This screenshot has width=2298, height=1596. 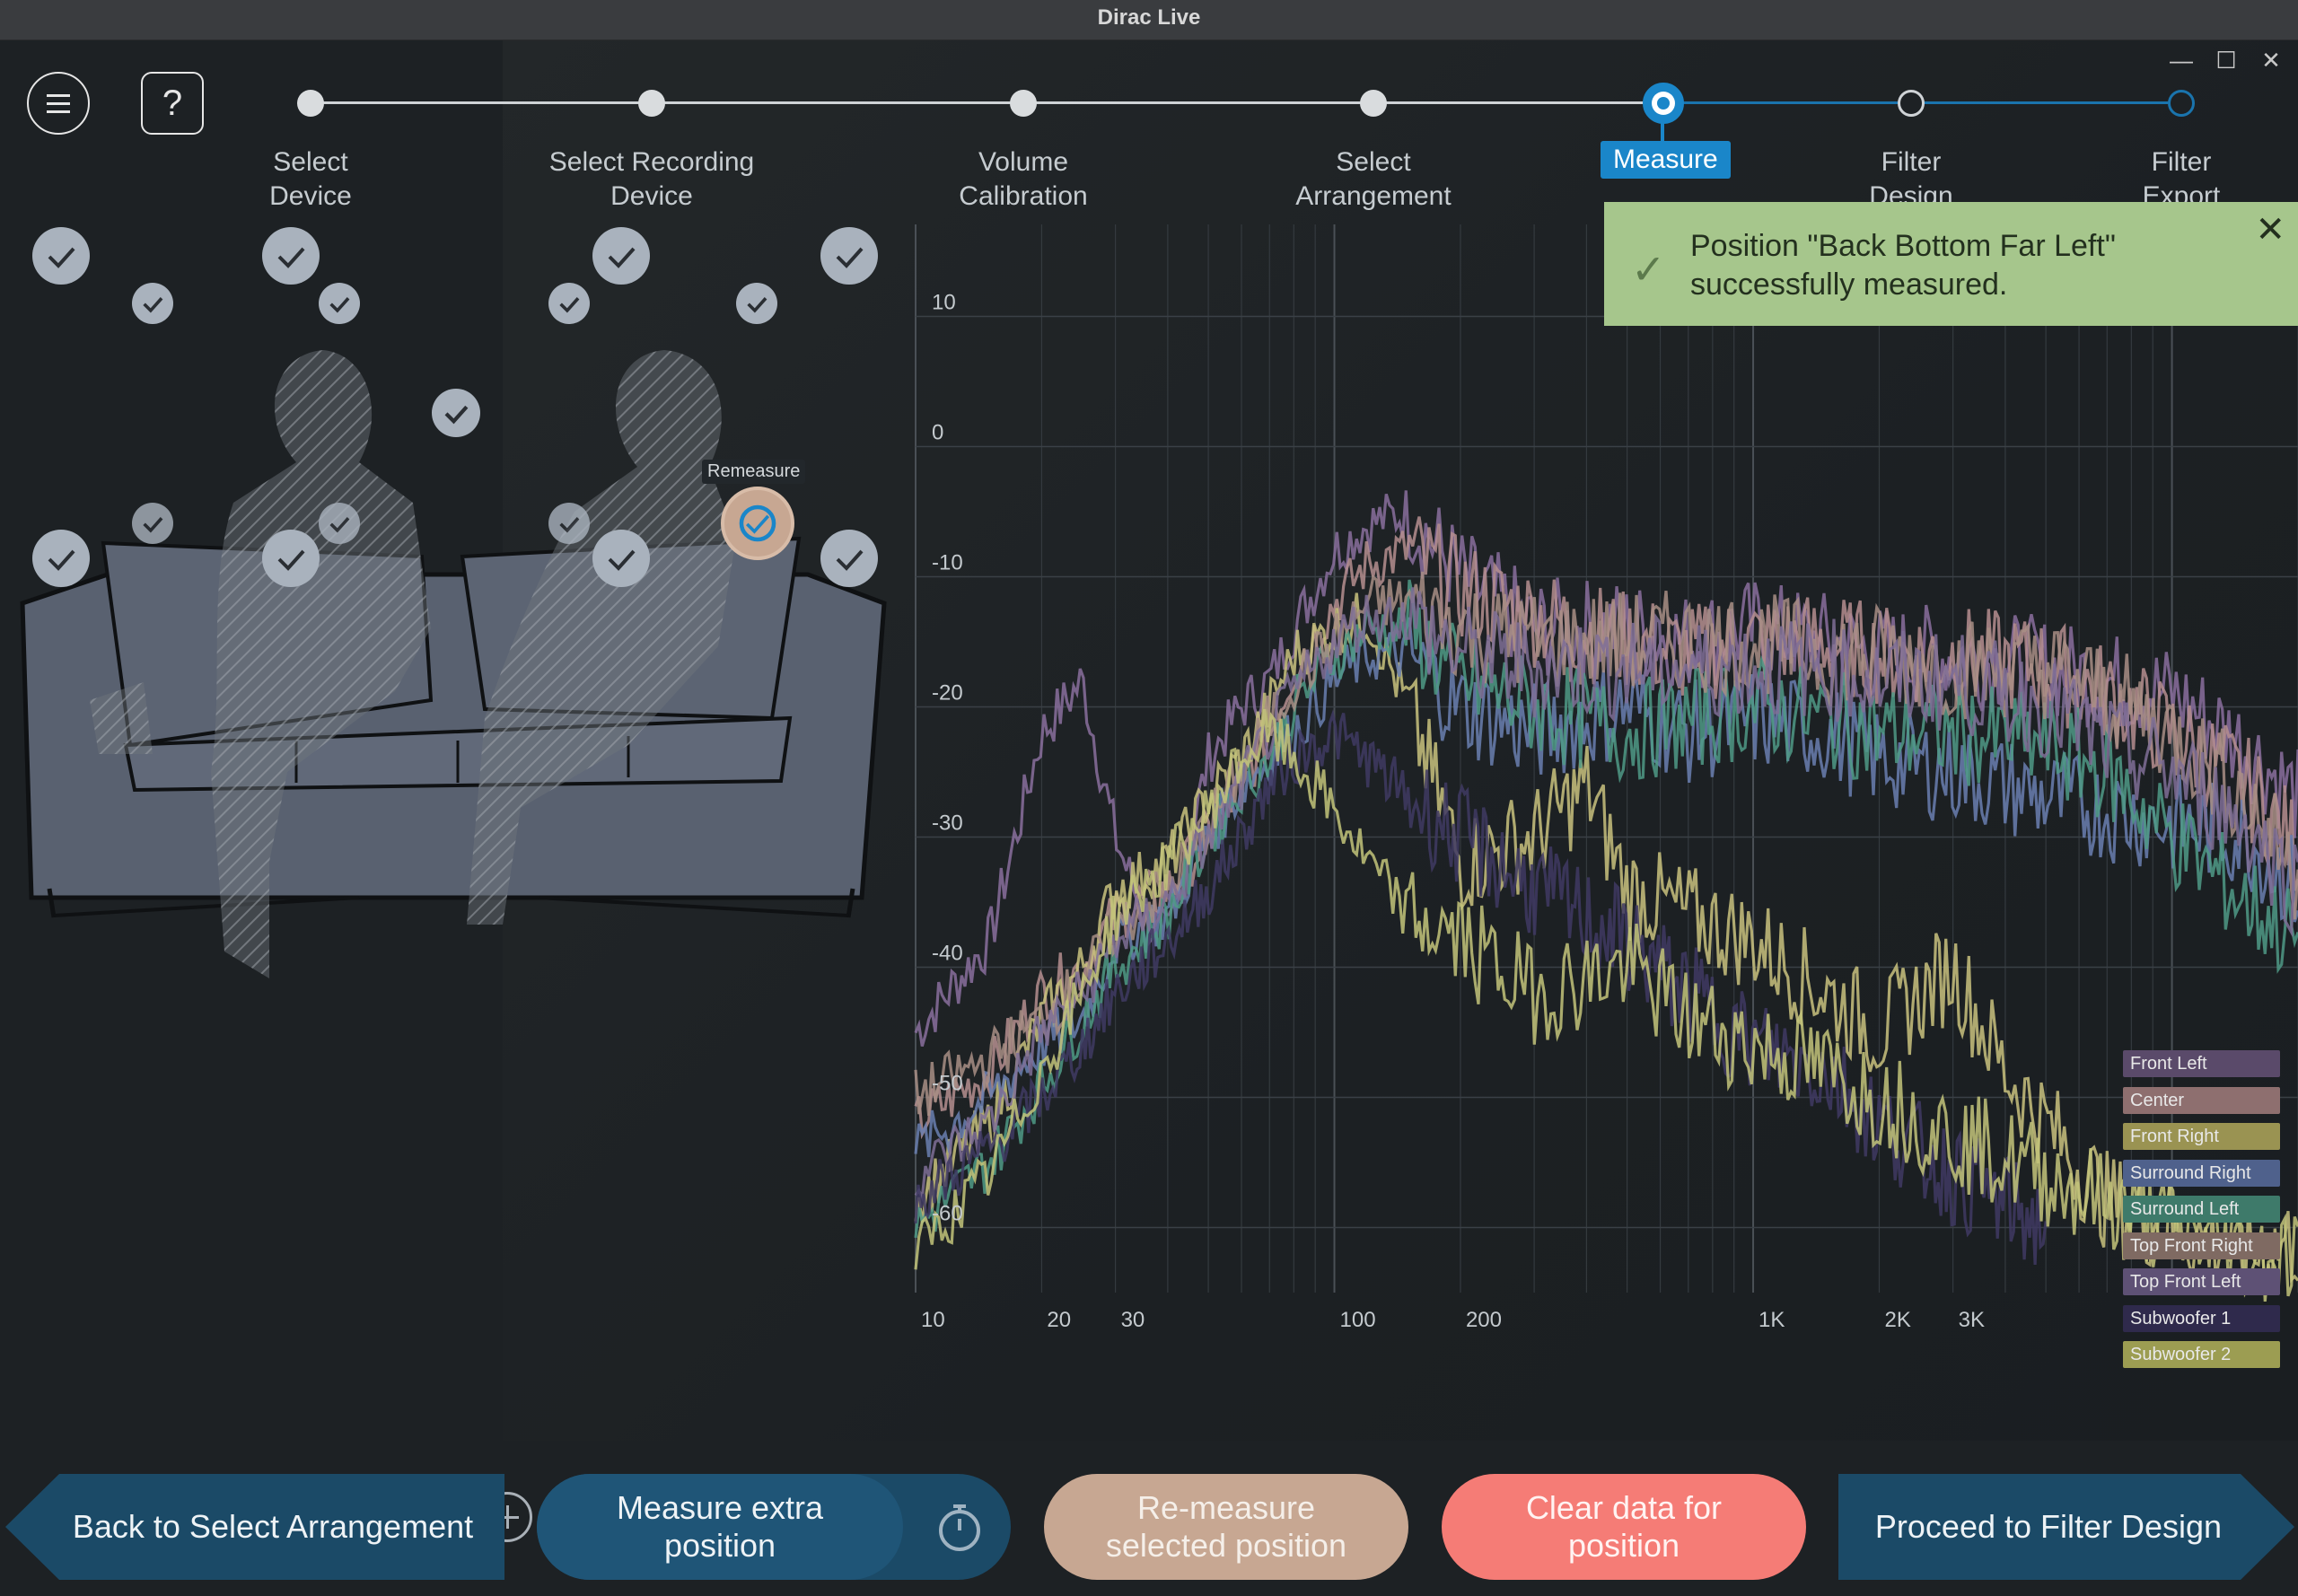 What do you see at coordinates (1484, 1320) in the screenshot?
I see `x-tick-label: 200` at bounding box center [1484, 1320].